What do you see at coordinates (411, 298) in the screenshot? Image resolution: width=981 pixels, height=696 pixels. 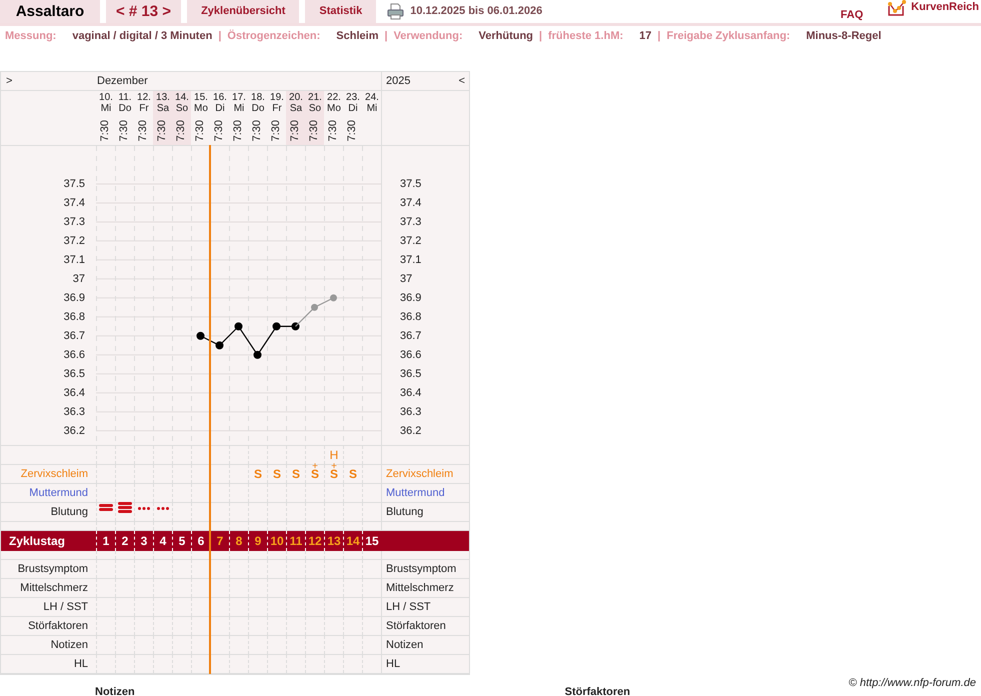 I see `axis-label: 36.9` at bounding box center [411, 298].